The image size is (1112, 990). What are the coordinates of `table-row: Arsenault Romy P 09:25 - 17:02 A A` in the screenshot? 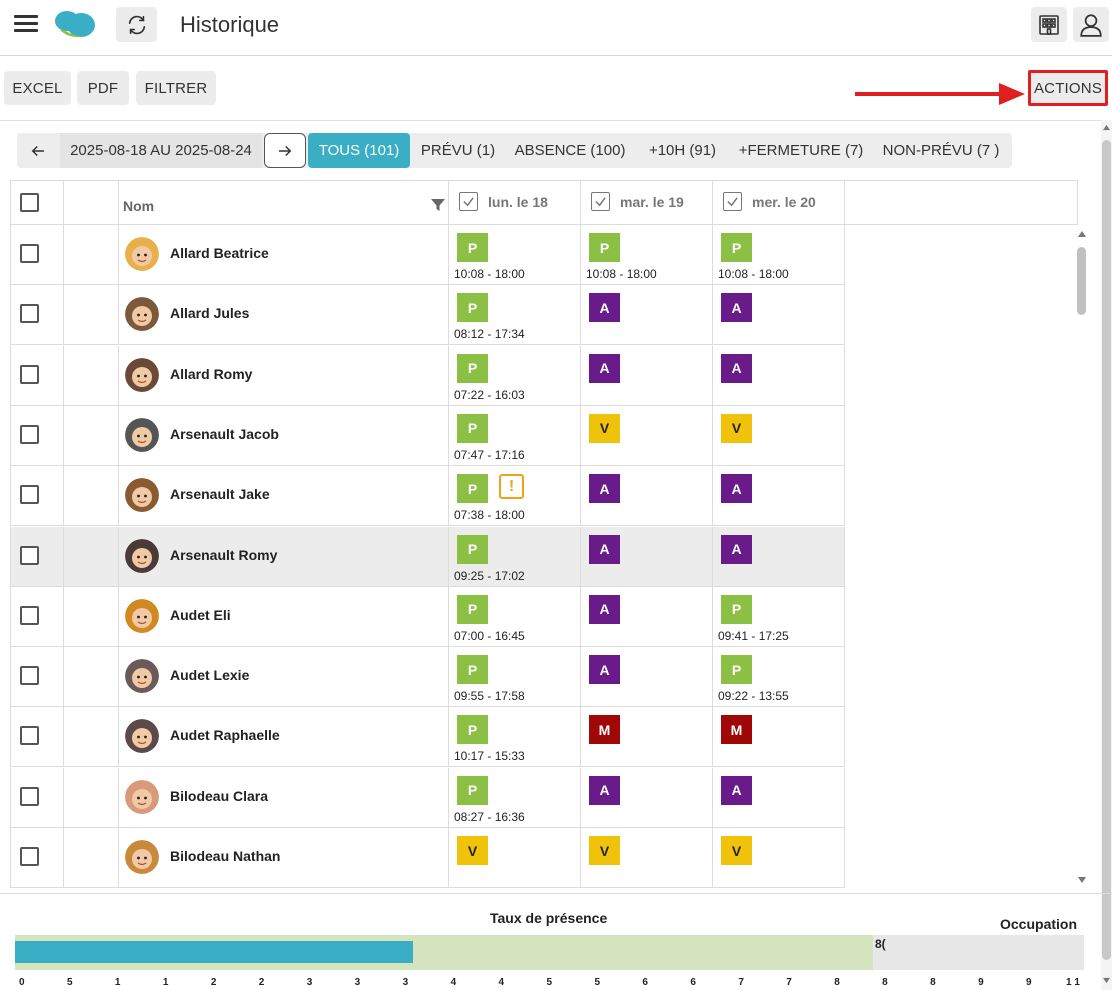 It's located at (427, 556).